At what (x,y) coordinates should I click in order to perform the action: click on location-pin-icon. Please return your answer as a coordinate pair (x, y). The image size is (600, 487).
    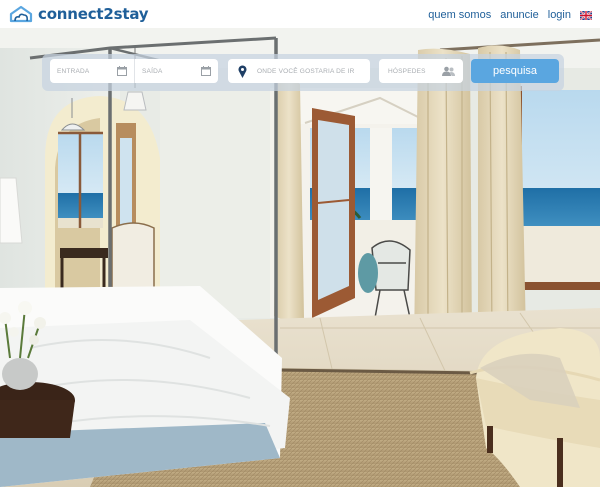
    Looking at the image, I should click on (242, 71).